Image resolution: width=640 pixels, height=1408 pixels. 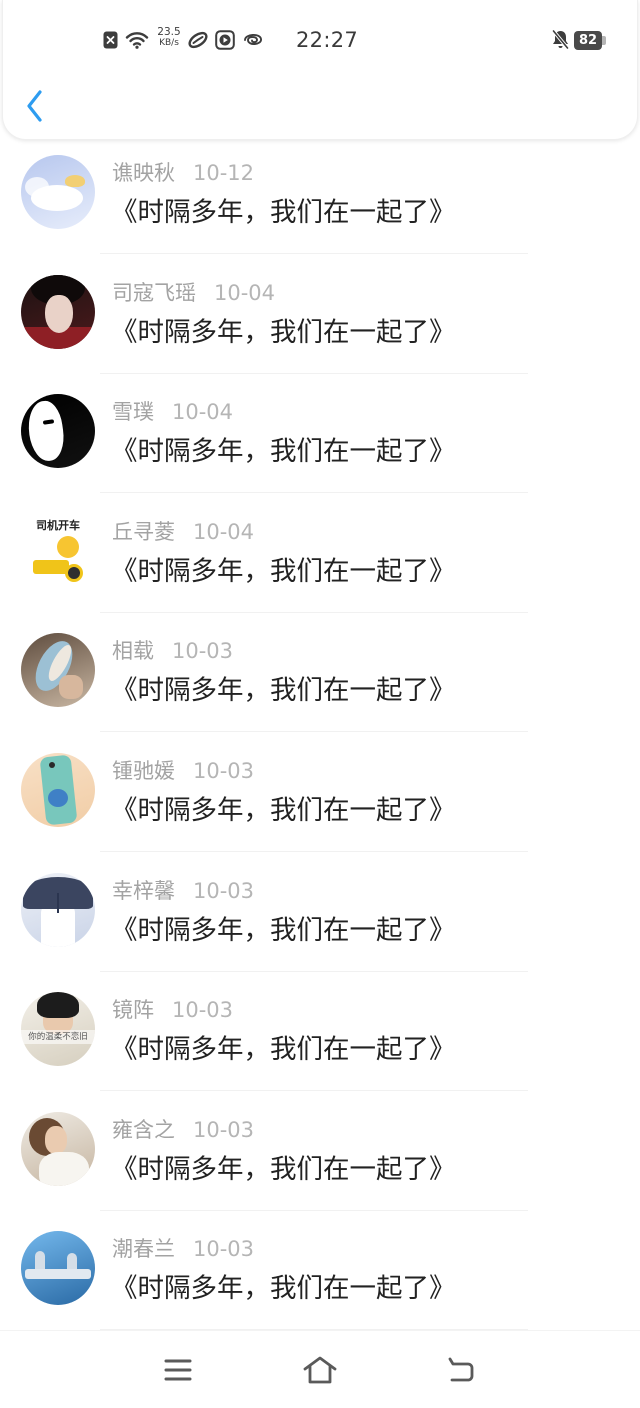 What do you see at coordinates (560, 41) in the screenshot?
I see `bell-off-icon` at bounding box center [560, 41].